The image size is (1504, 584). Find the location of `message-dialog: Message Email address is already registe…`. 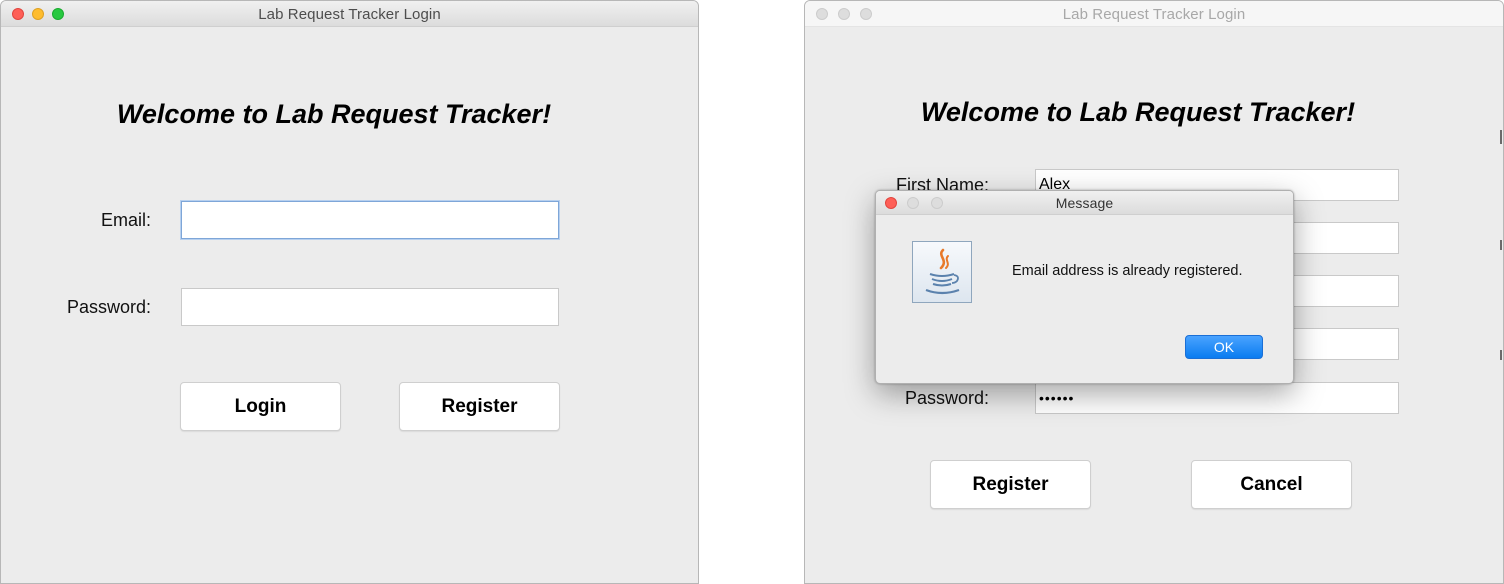

message-dialog: Message Email address is already registe… is located at coordinates (1084, 287).